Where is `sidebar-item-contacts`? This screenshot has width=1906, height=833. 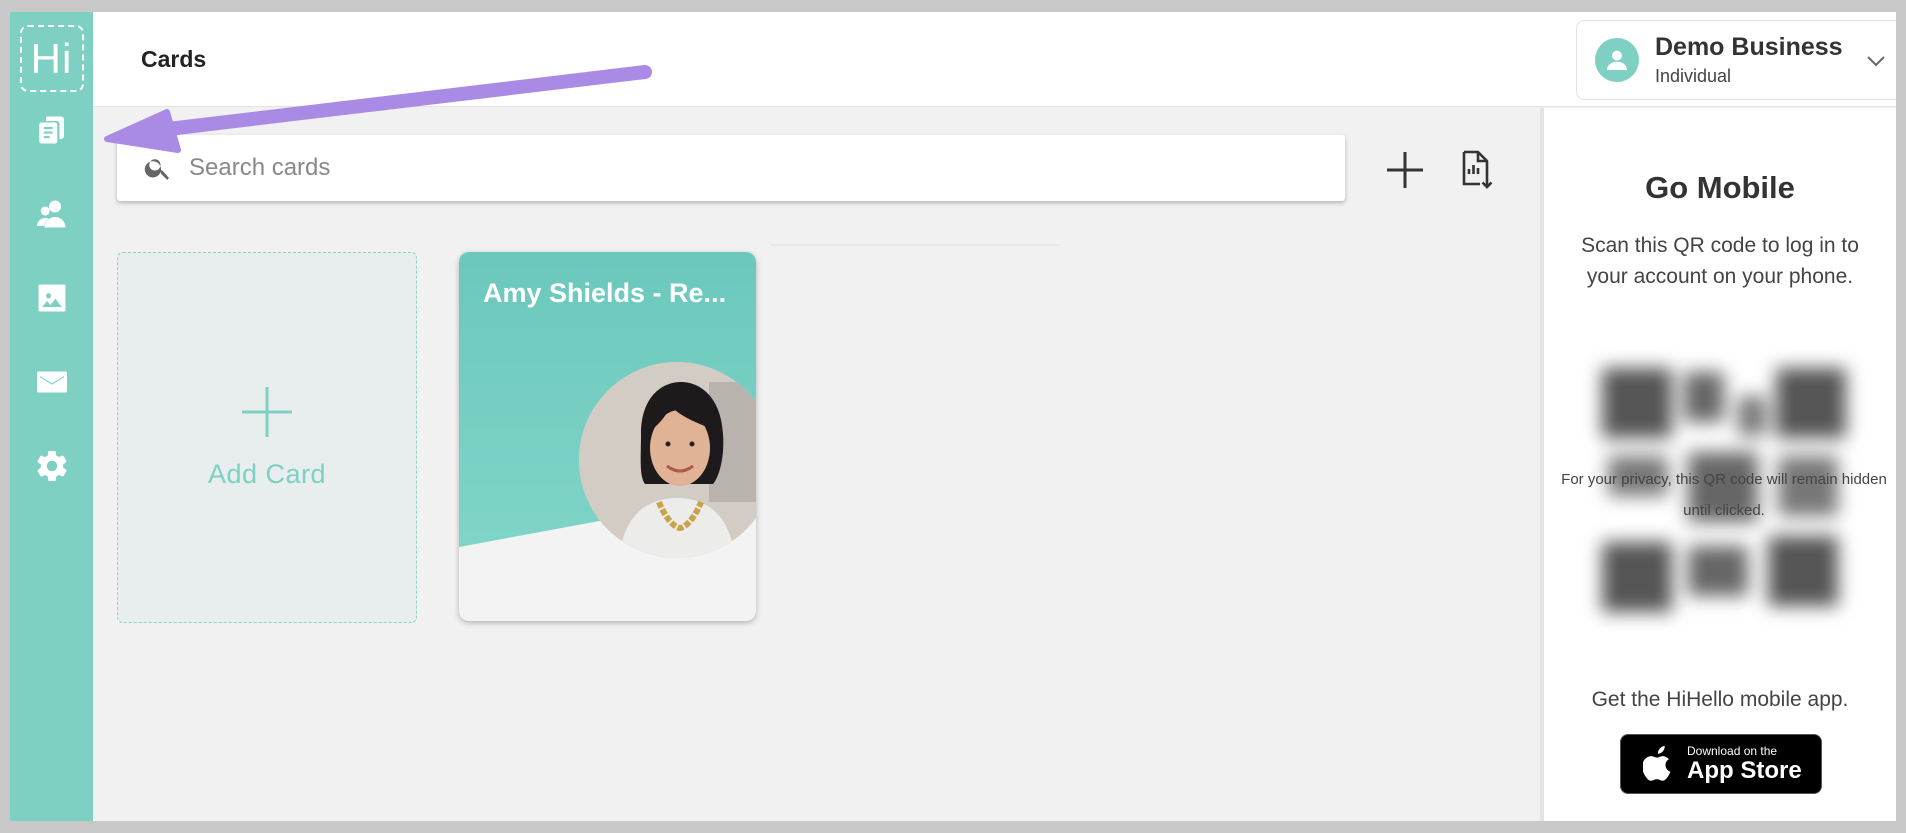
sidebar-item-contacts is located at coordinates (52, 214).